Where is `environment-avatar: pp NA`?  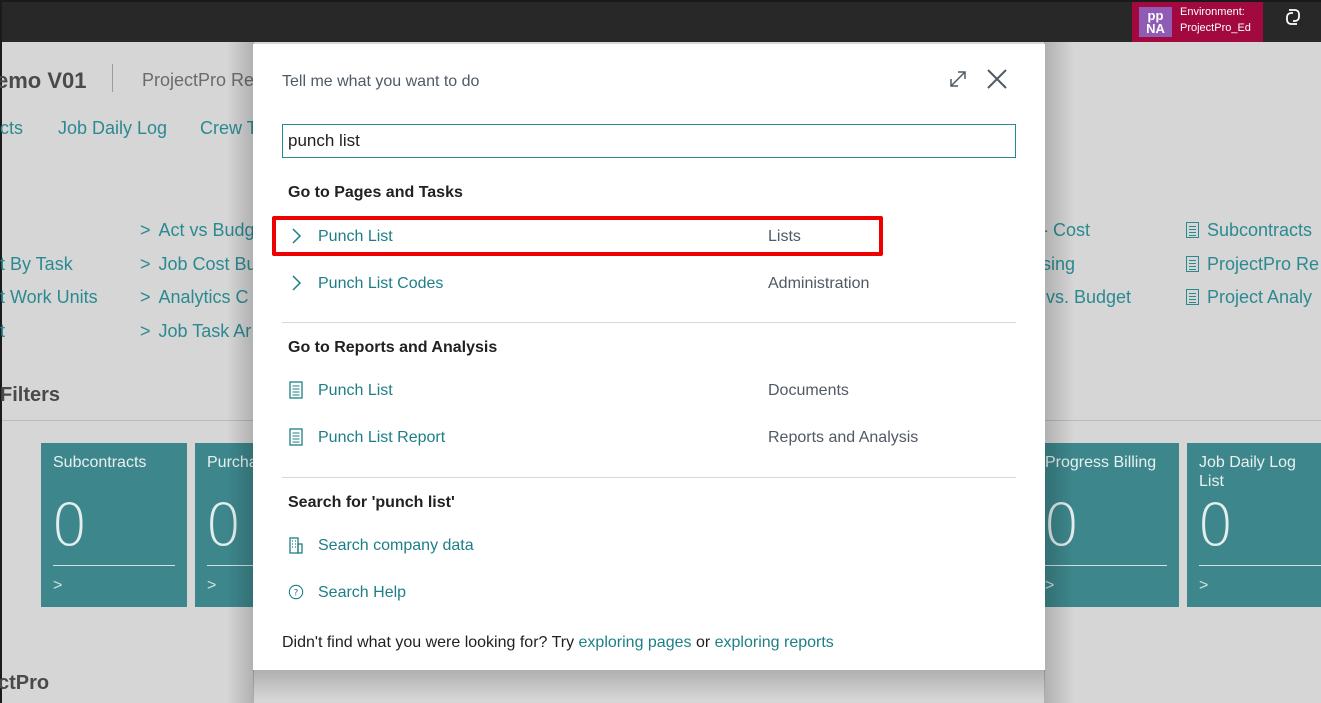 environment-avatar: pp NA is located at coordinates (1155, 22).